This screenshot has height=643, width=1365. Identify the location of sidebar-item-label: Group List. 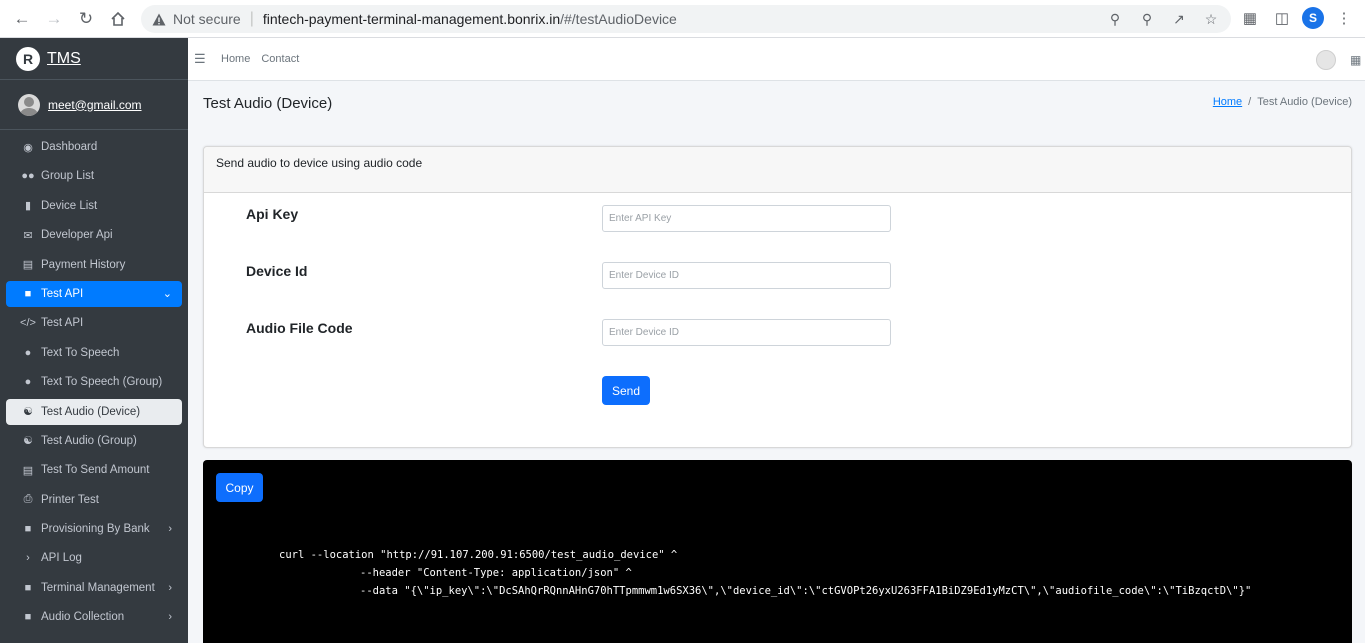
(68, 176).